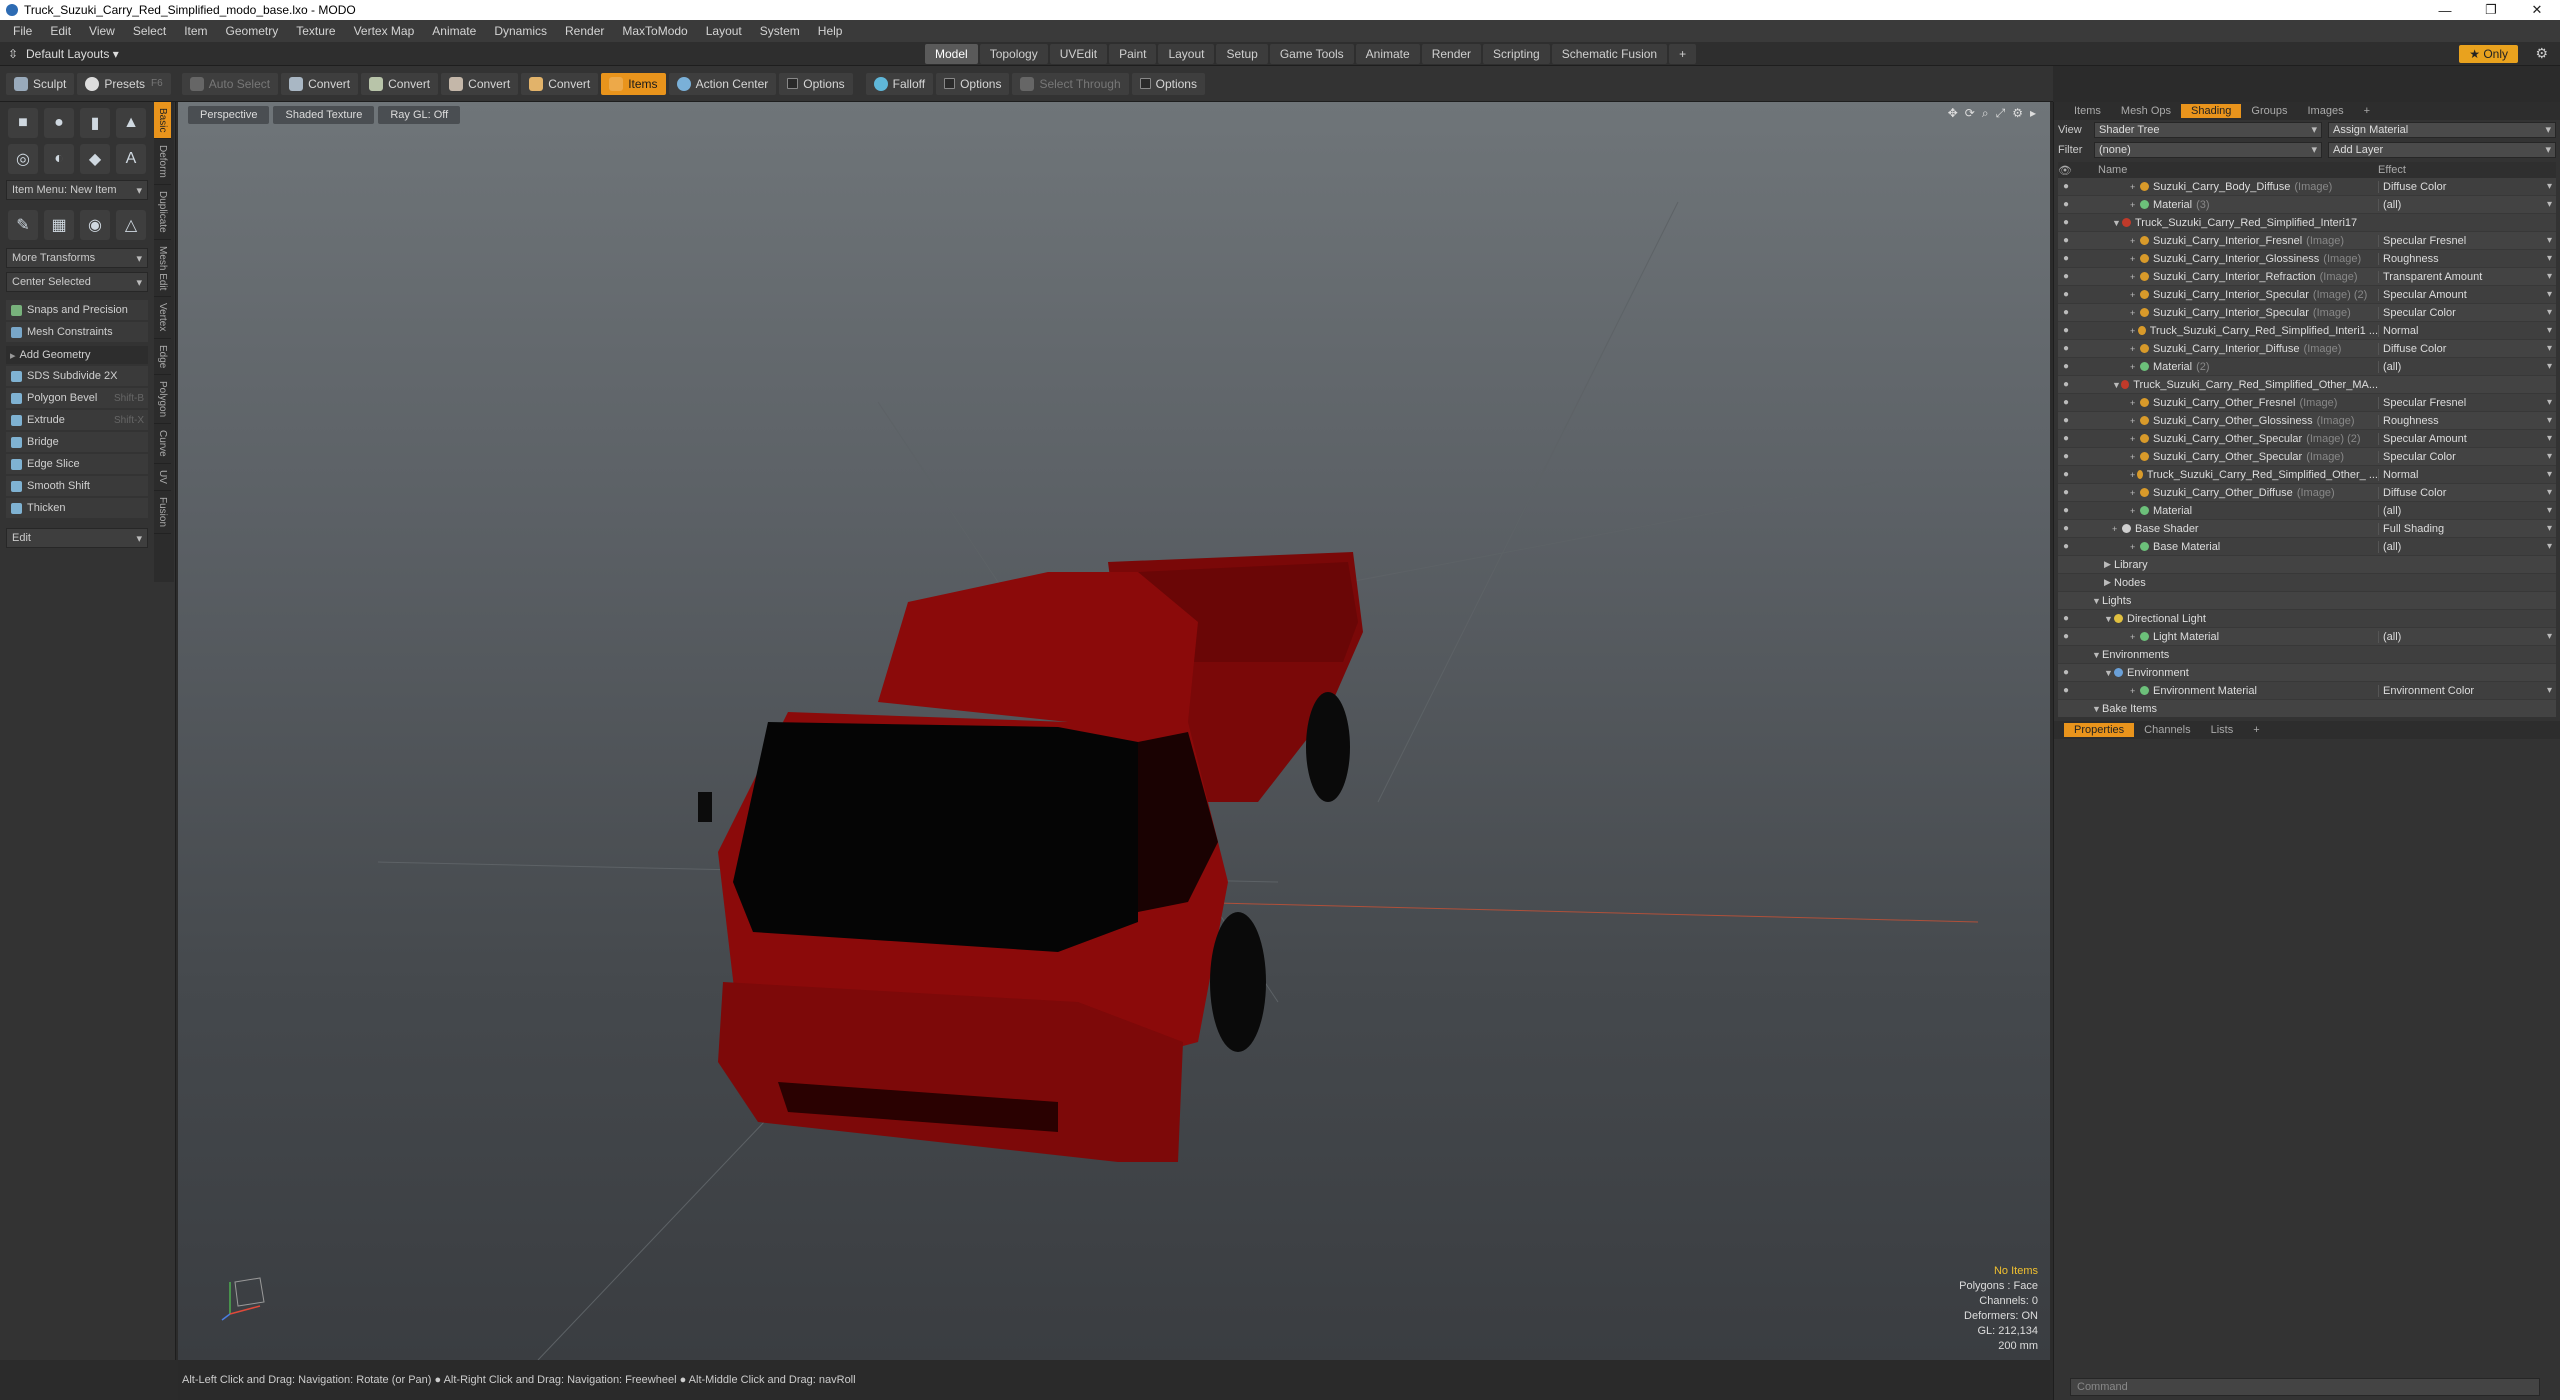 Image resolution: width=2560 pixels, height=1400 pixels. Describe the element at coordinates (1133, 54) in the screenshot. I see `tab-paint: Paint` at that location.